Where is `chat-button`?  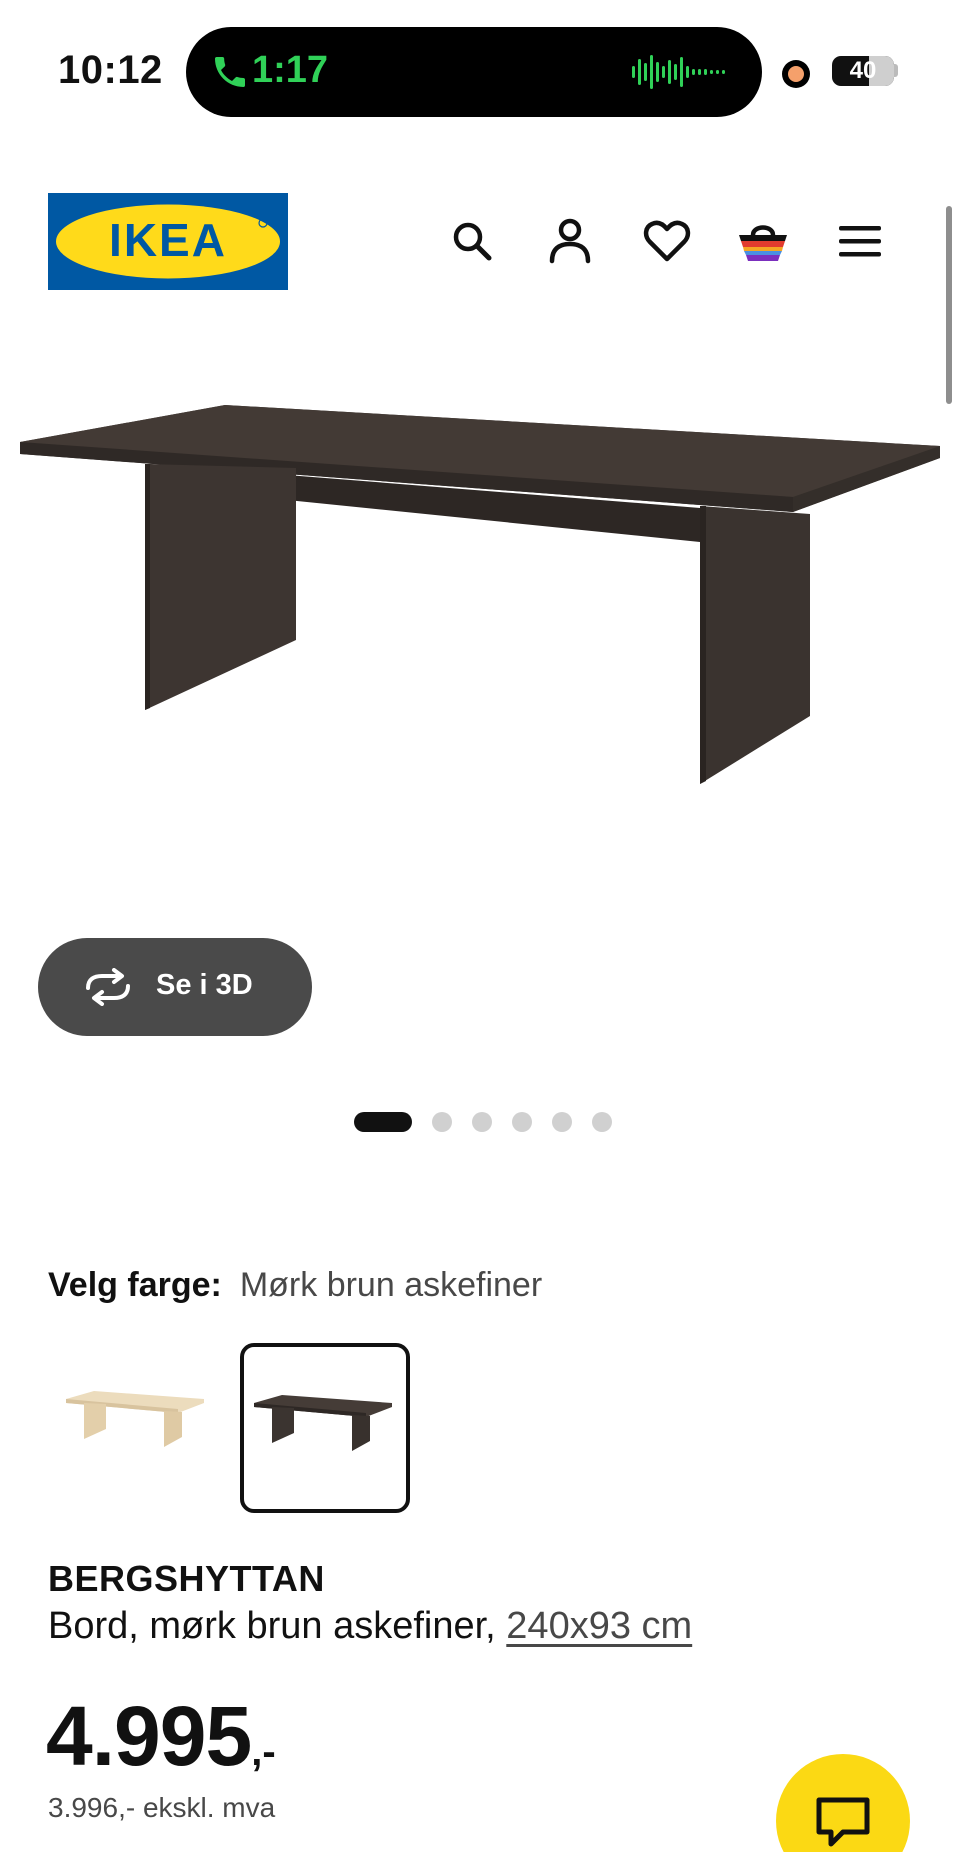
chat-button is located at coordinates (843, 1803).